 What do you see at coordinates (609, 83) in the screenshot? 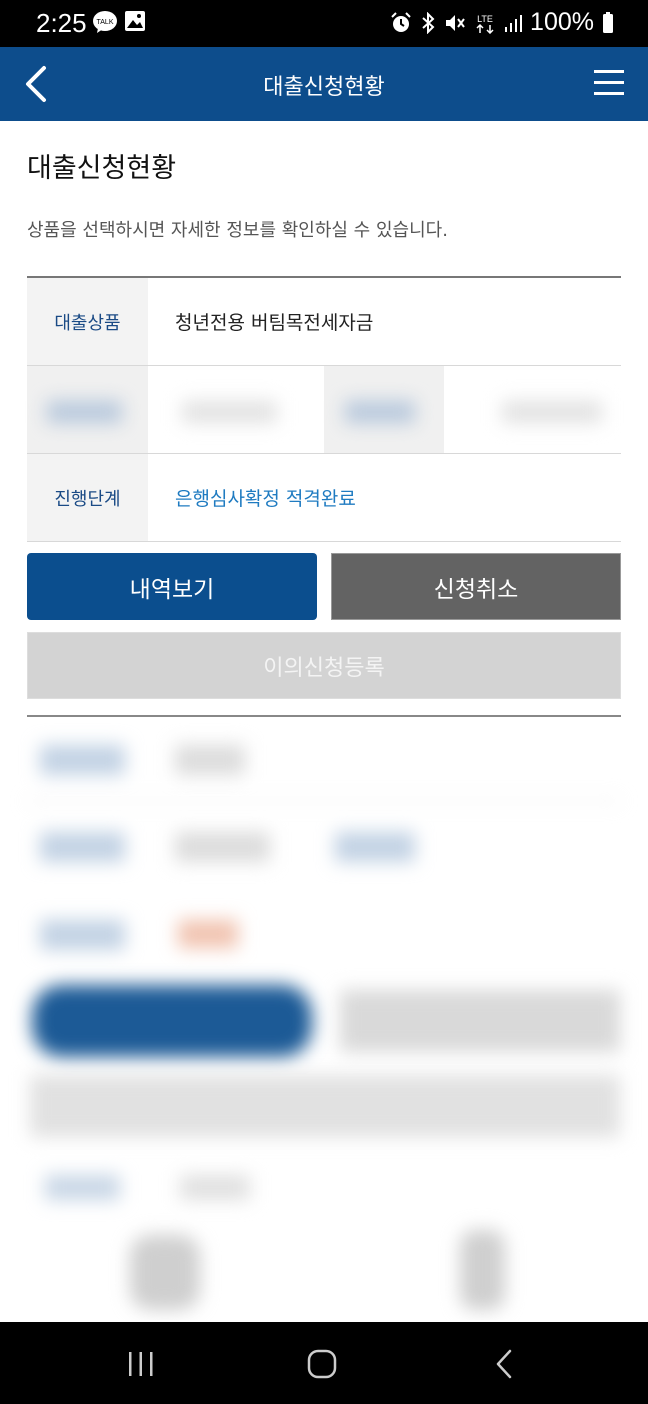
I see `hamburger-menu-icon` at bounding box center [609, 83].